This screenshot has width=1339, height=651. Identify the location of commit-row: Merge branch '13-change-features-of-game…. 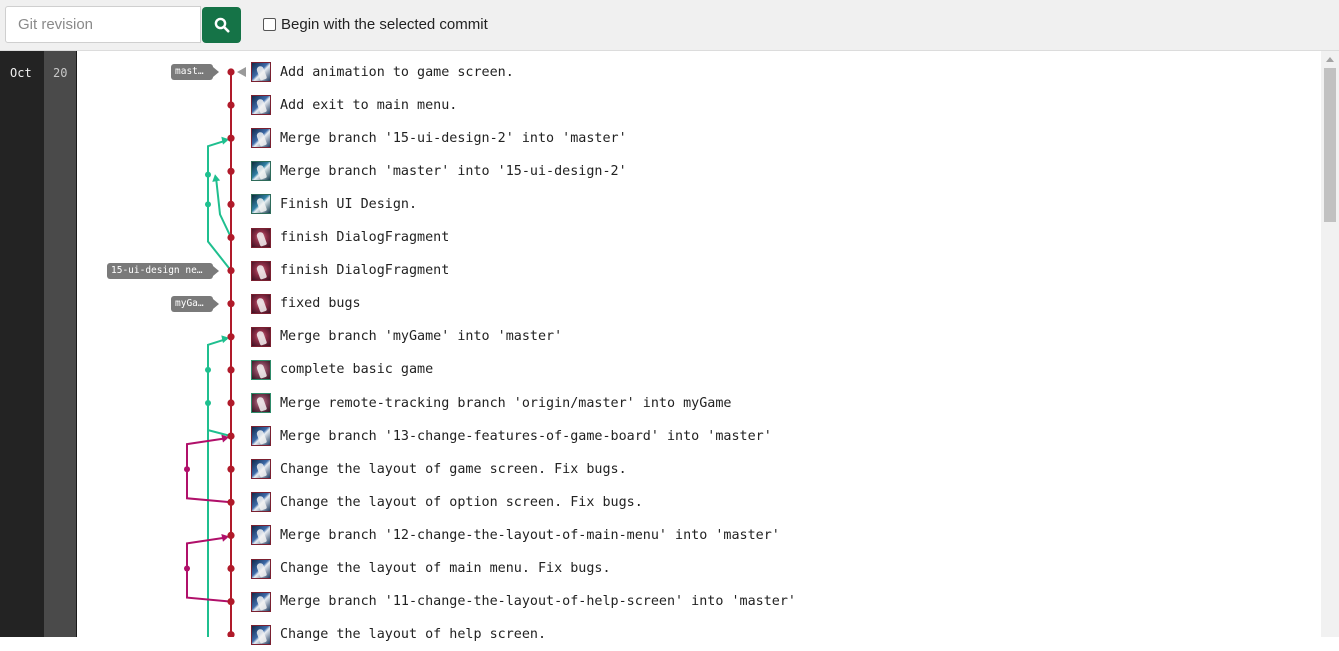
(511, 436).